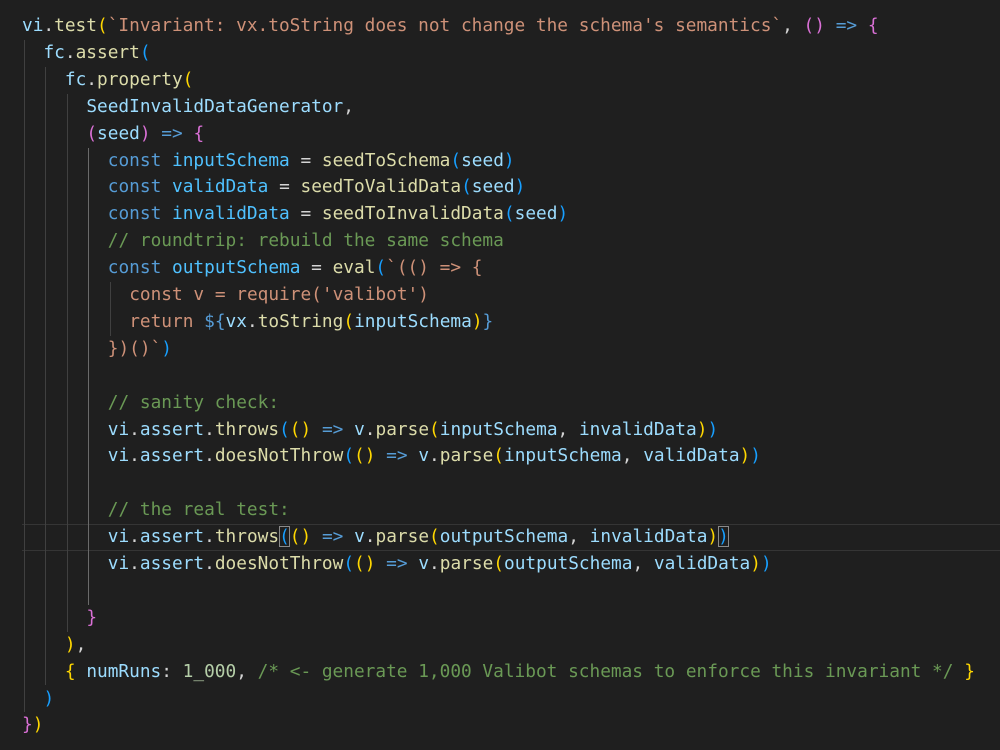  What do you see at coordinates (124, 671) in the screenshot?
I see `code-token: numRuns` at bounding box center [124, 671].